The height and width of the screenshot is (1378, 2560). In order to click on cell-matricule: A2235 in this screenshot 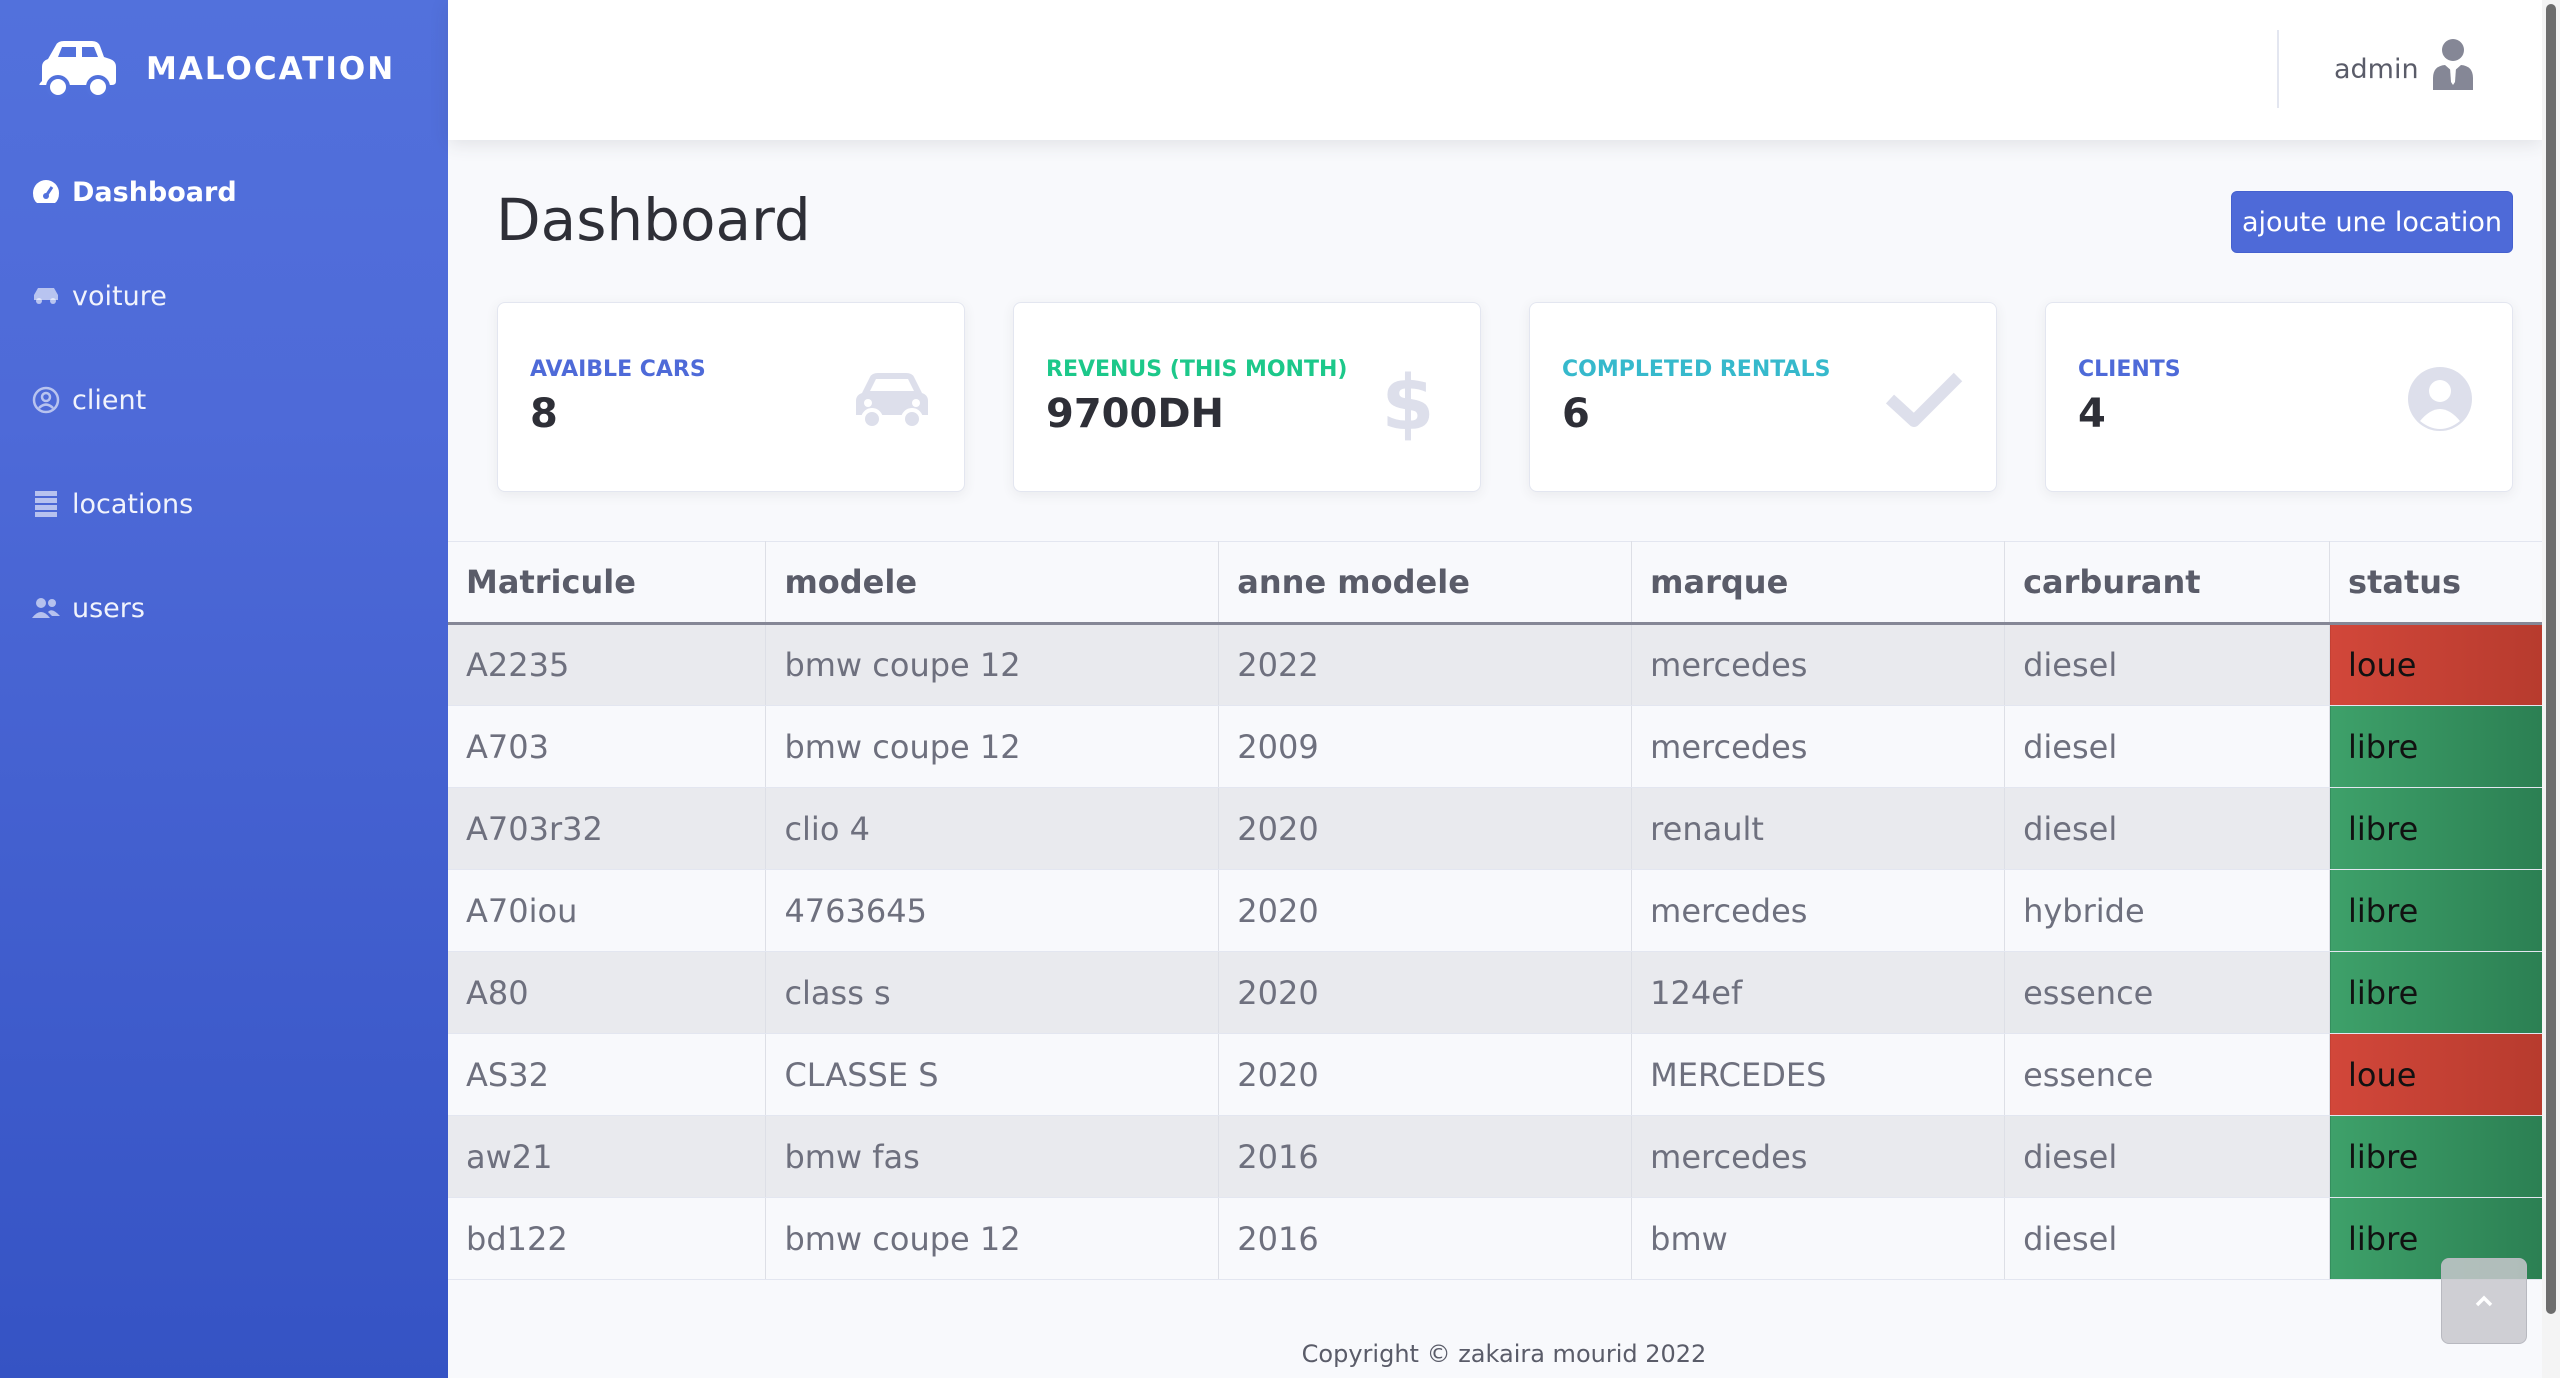, I will do `click(607, 664)`.